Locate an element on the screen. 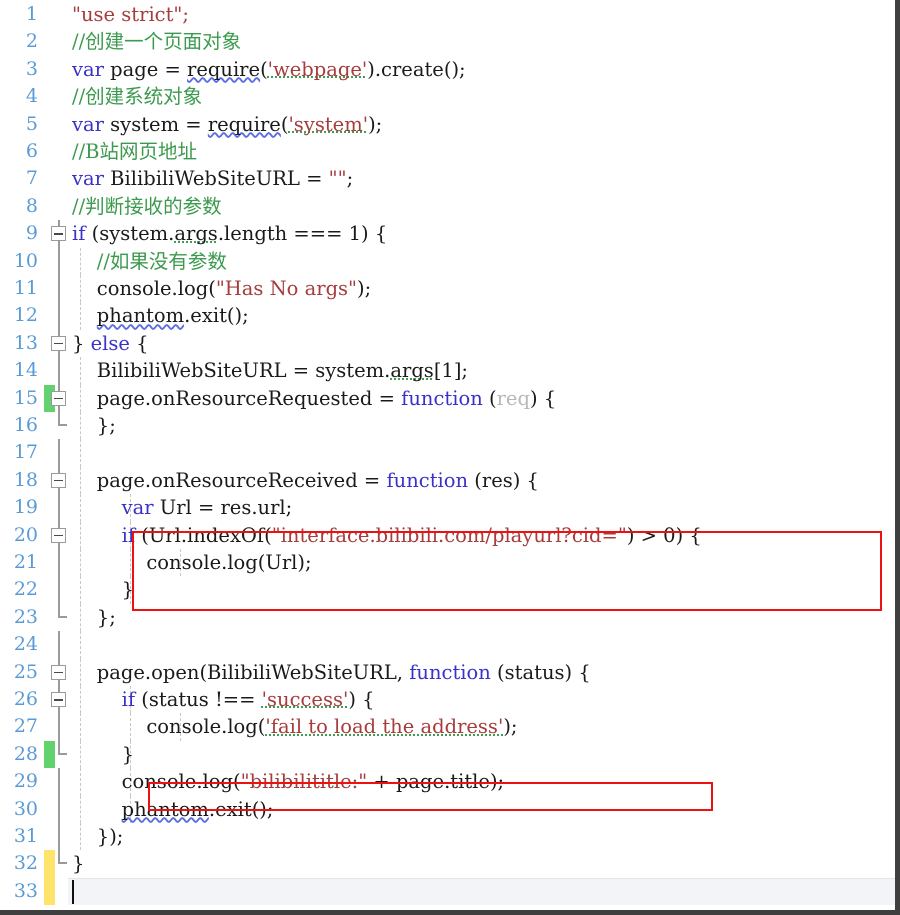  code-text: "use strict"; is located at coordinates (130, 14).